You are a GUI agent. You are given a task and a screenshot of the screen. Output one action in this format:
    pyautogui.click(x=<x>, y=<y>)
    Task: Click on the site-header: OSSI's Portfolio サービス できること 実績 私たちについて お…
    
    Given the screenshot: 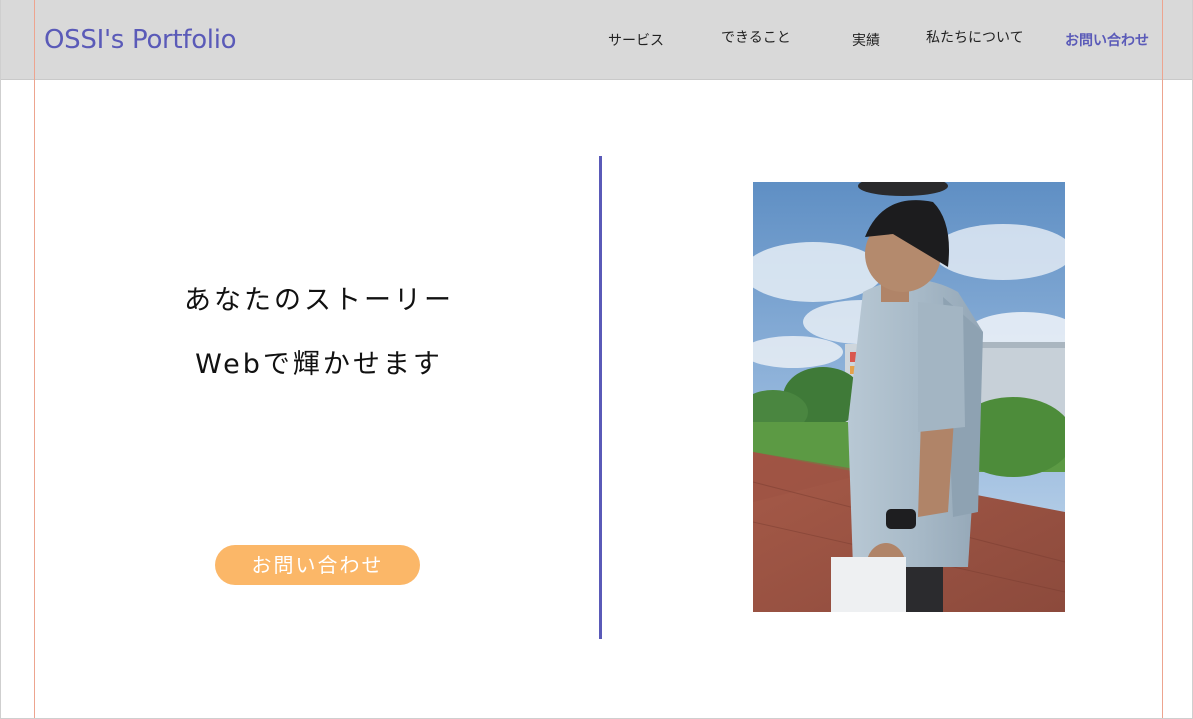 What is the action you would take?
    pyautogui.click(x=596, y=40)
    